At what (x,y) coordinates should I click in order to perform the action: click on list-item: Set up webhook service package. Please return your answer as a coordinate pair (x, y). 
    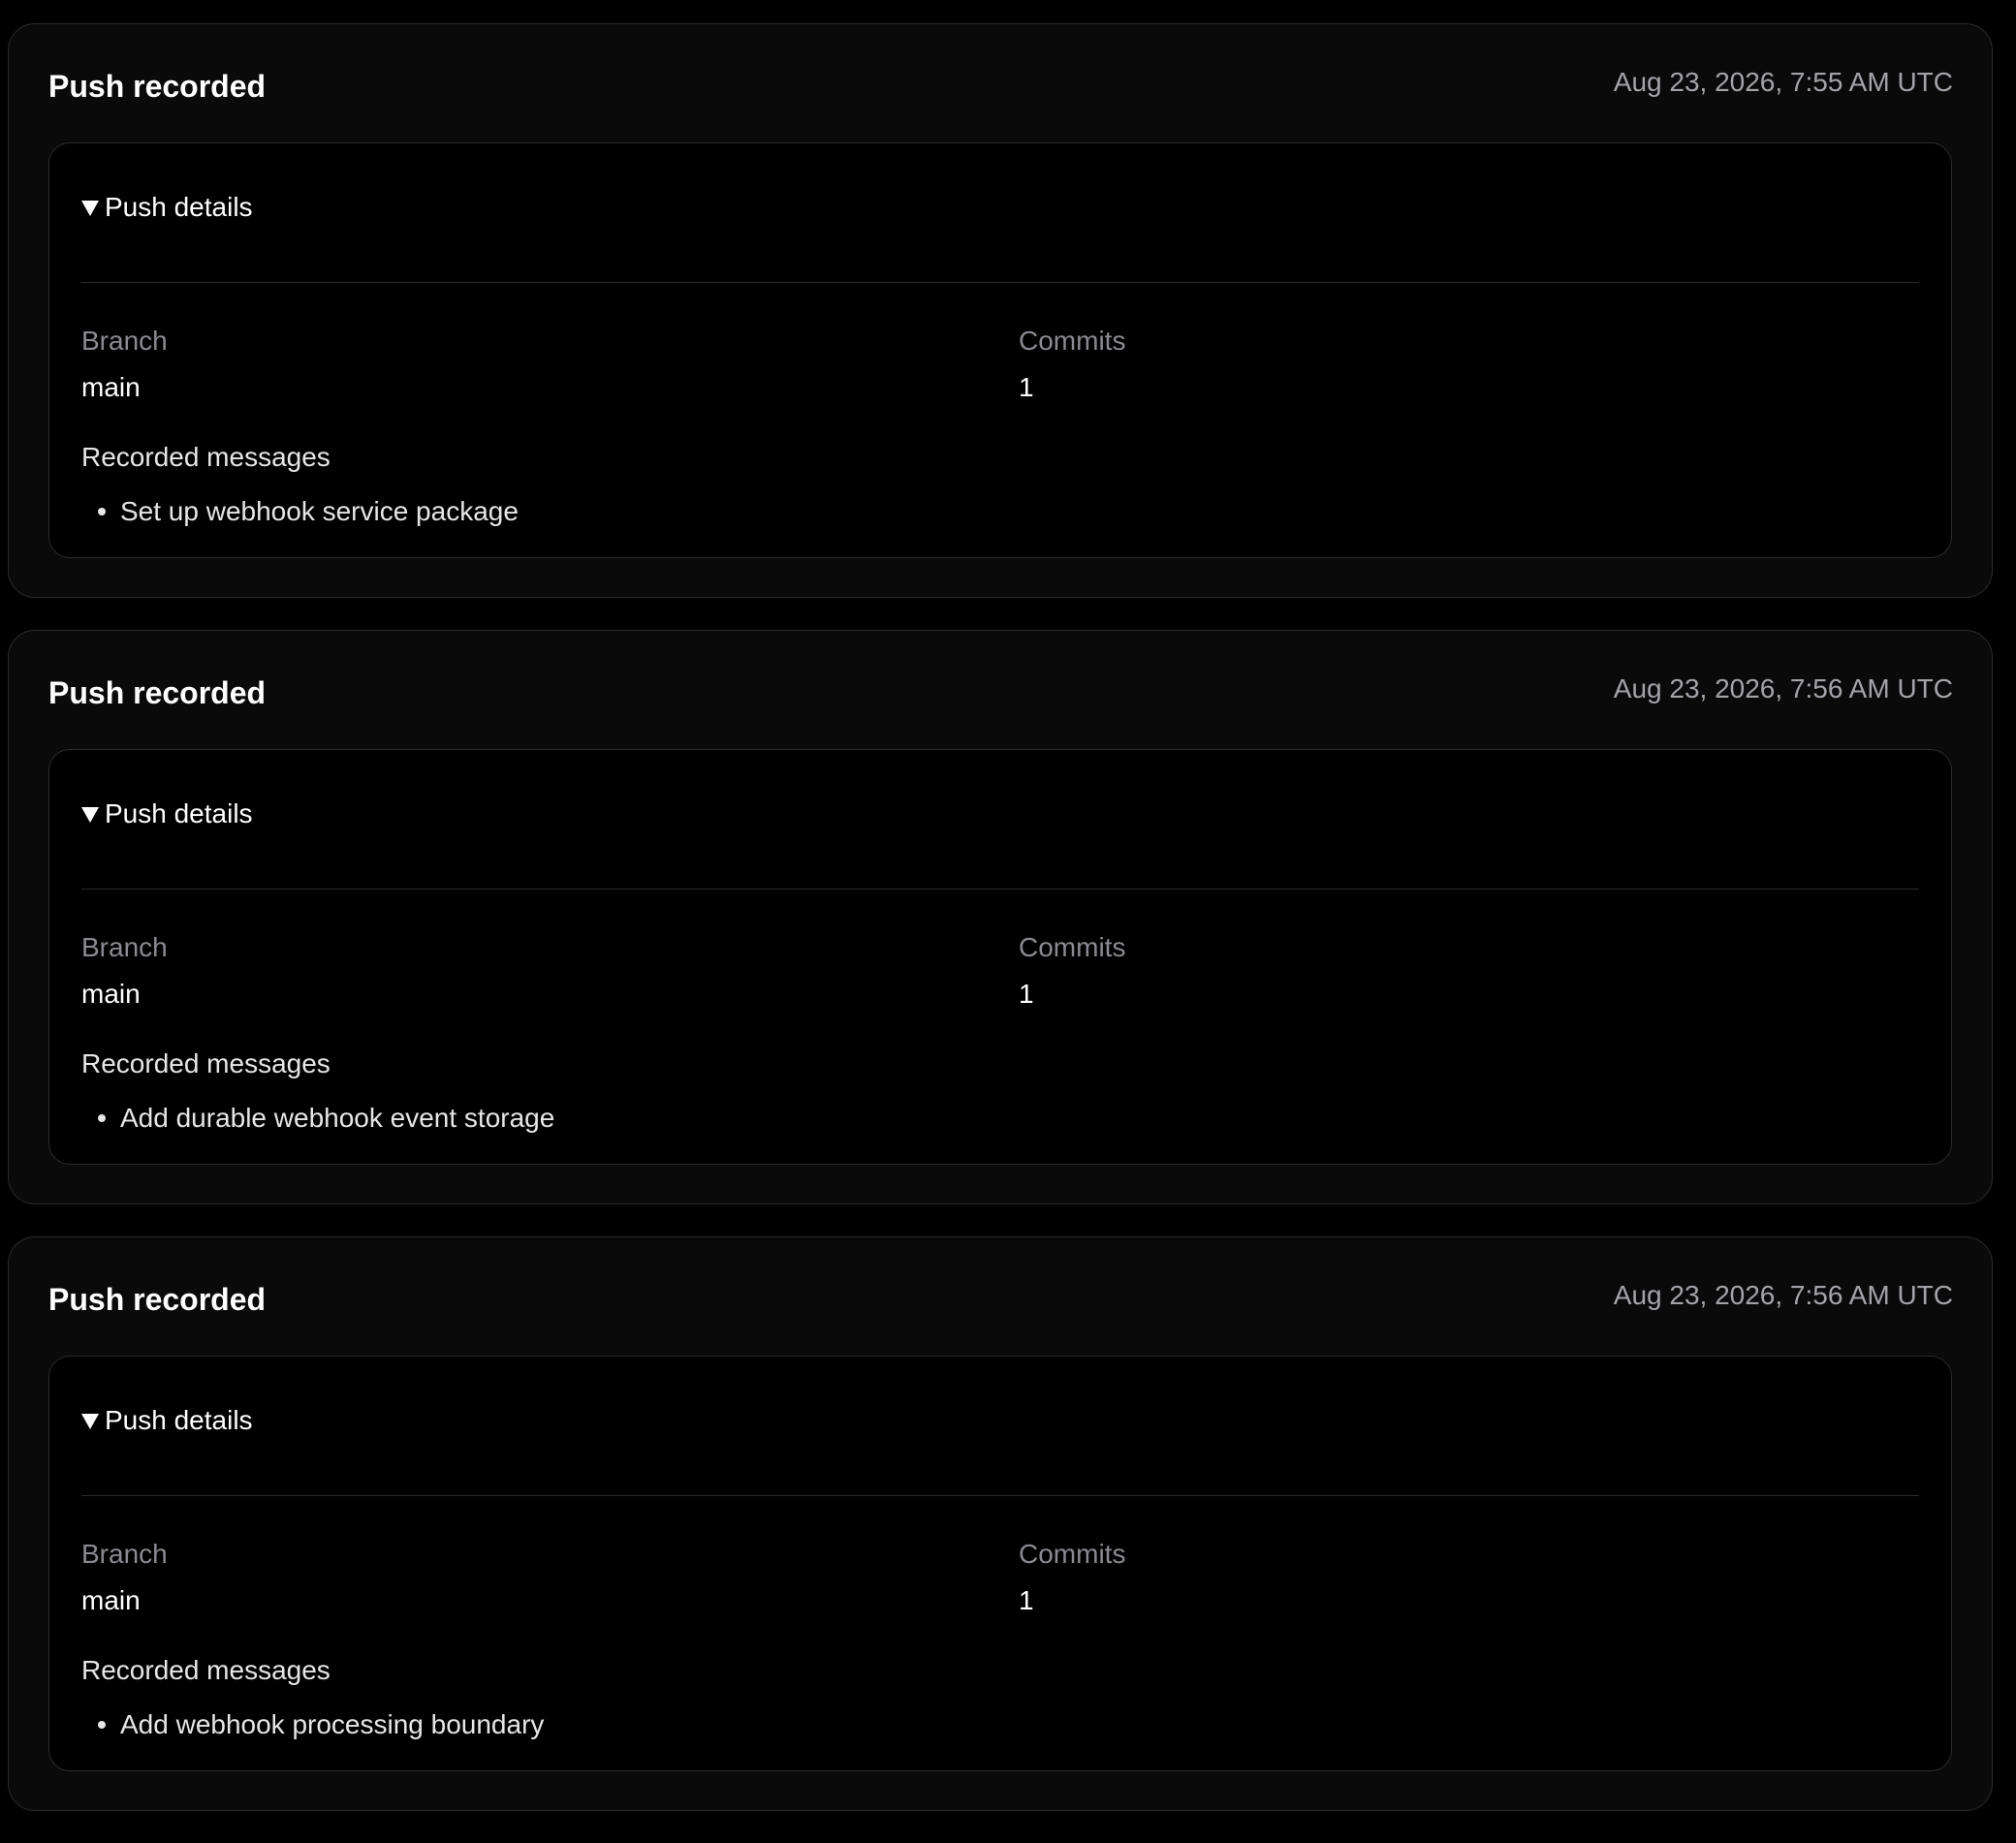
    Looking at the image, I should click on (300, 512).